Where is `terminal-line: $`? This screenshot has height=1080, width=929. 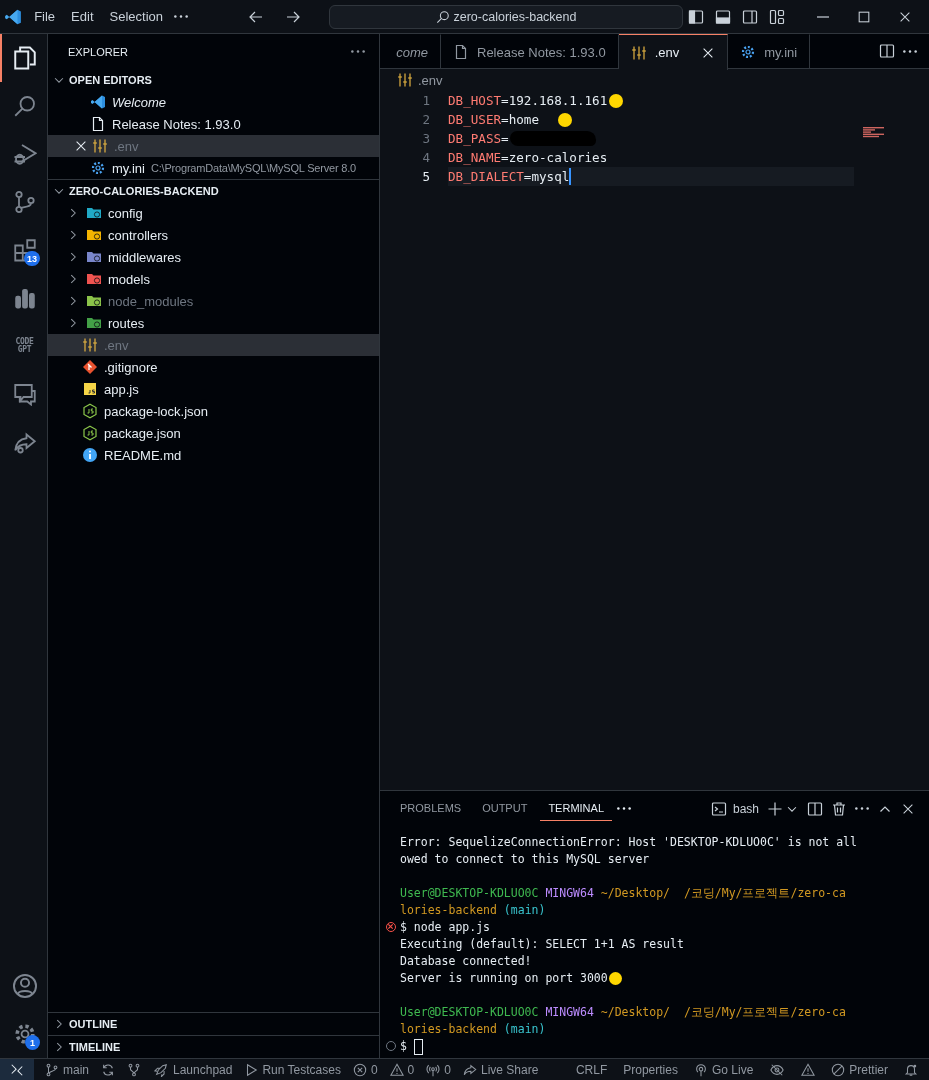
terminal-line: $ is located at coordinates (403, 1046).